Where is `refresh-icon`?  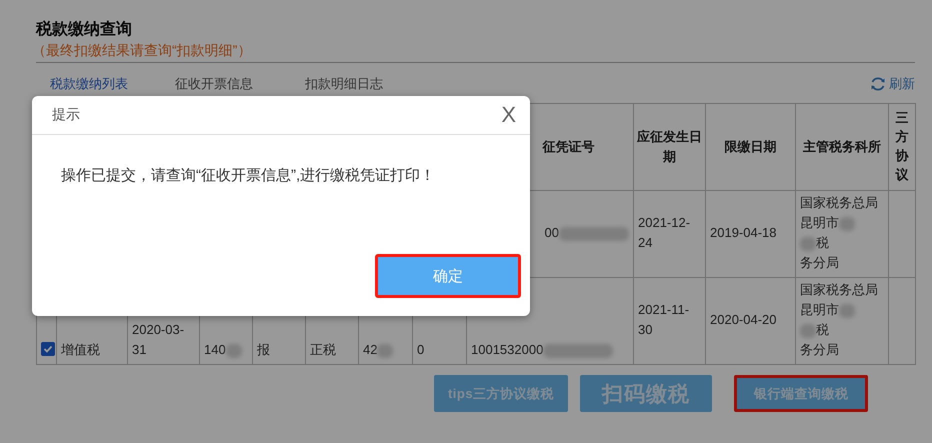 refresh-icon is located at coordinates (878, 84).